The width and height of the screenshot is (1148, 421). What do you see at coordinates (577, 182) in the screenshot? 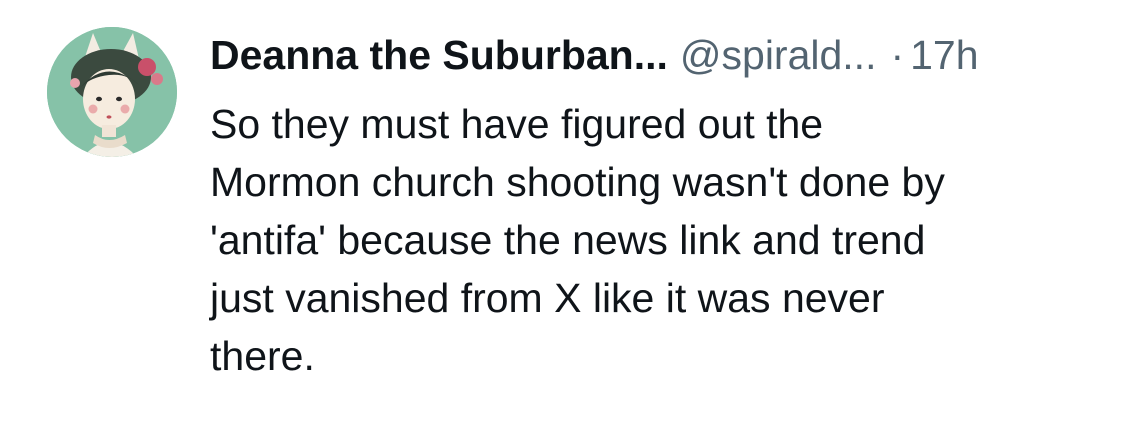
I see `post-text-line: Mormon church shooting wasn't done by` at bounding box center [577, 182].